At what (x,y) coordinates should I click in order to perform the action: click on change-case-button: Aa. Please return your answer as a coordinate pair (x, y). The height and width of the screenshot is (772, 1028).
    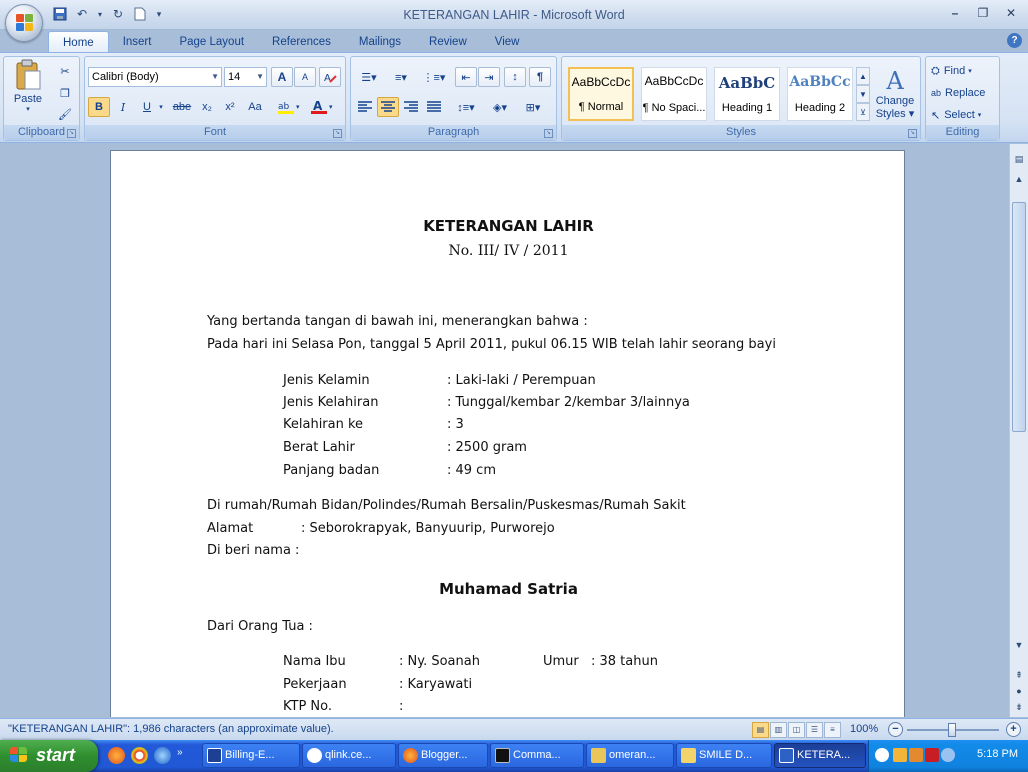
    Looking at the image, I should click on (255, 107).